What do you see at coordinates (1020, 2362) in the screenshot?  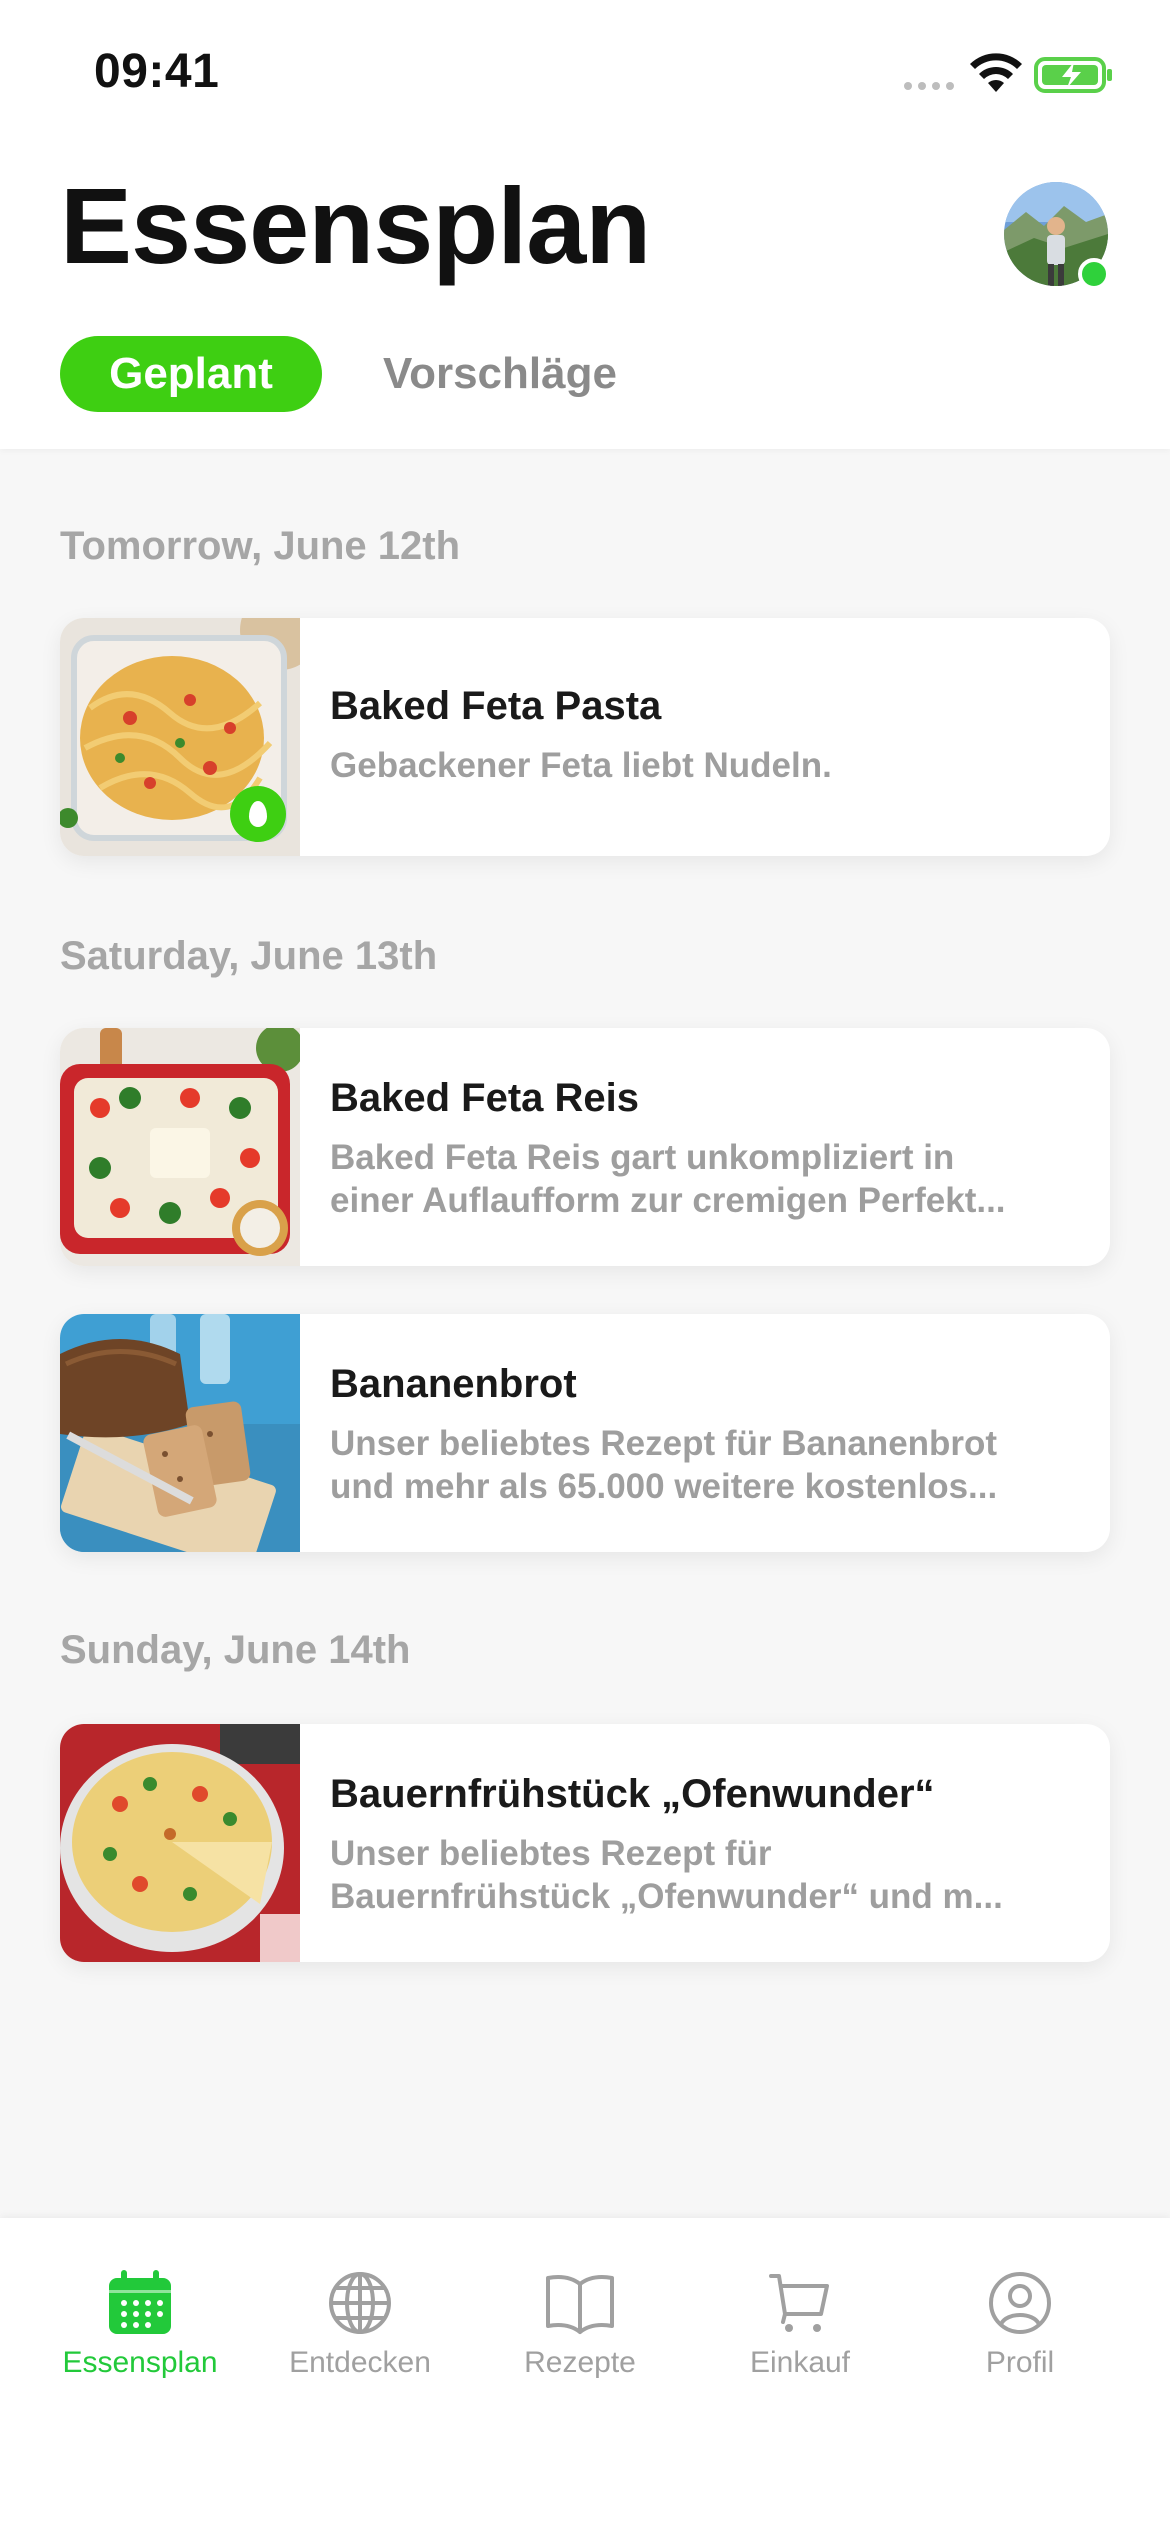 I see `tab-bar-label: Profil` at bounding box center [1020, 2362].